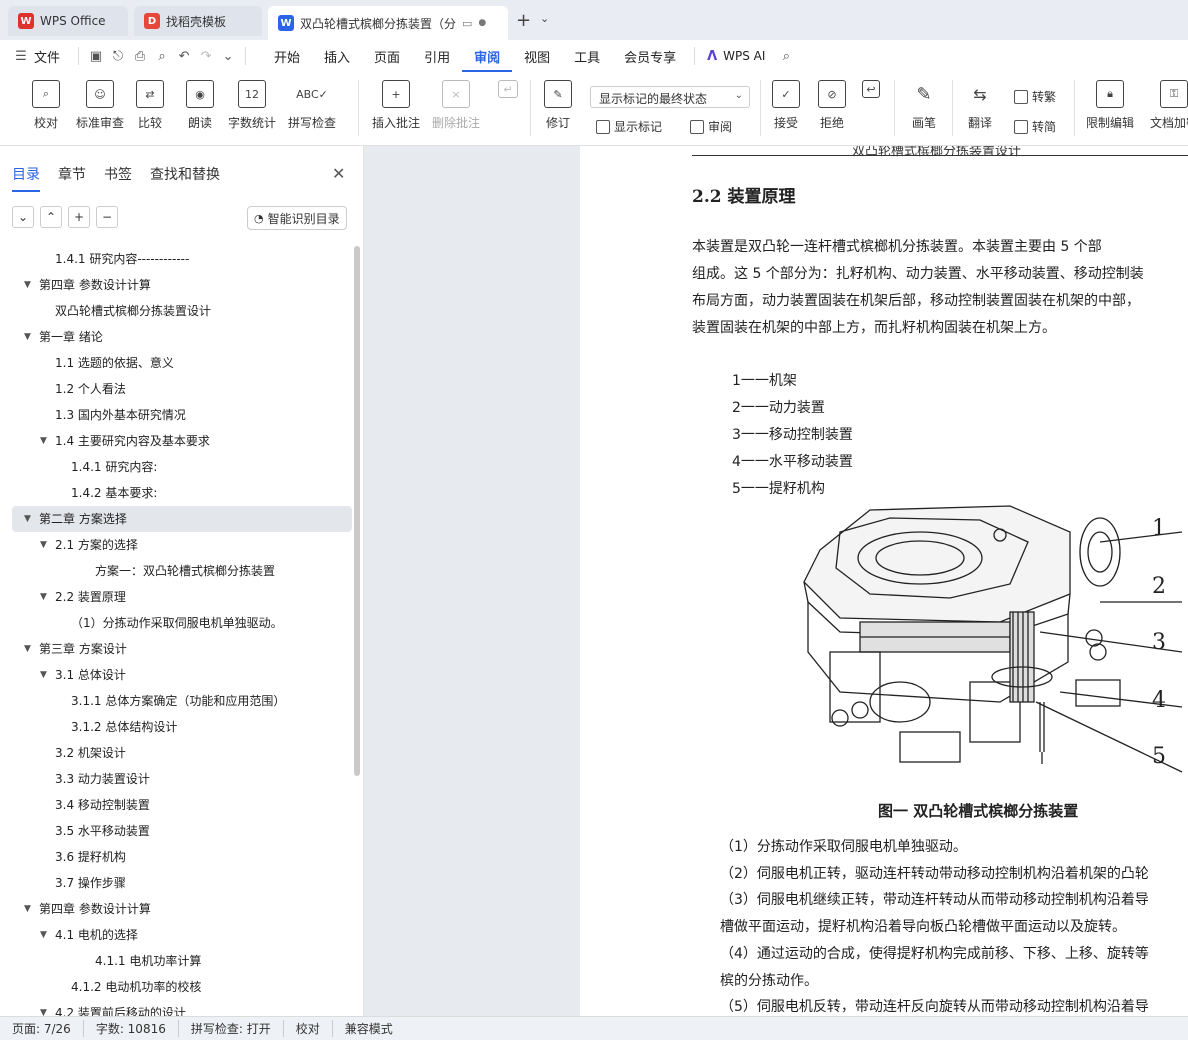 The height and width of the screenshot is (1040, 1188). Describe the element at coordinates (1035, 96) in the screenshot. I see `to-traditional-button: 转繁` at that location.